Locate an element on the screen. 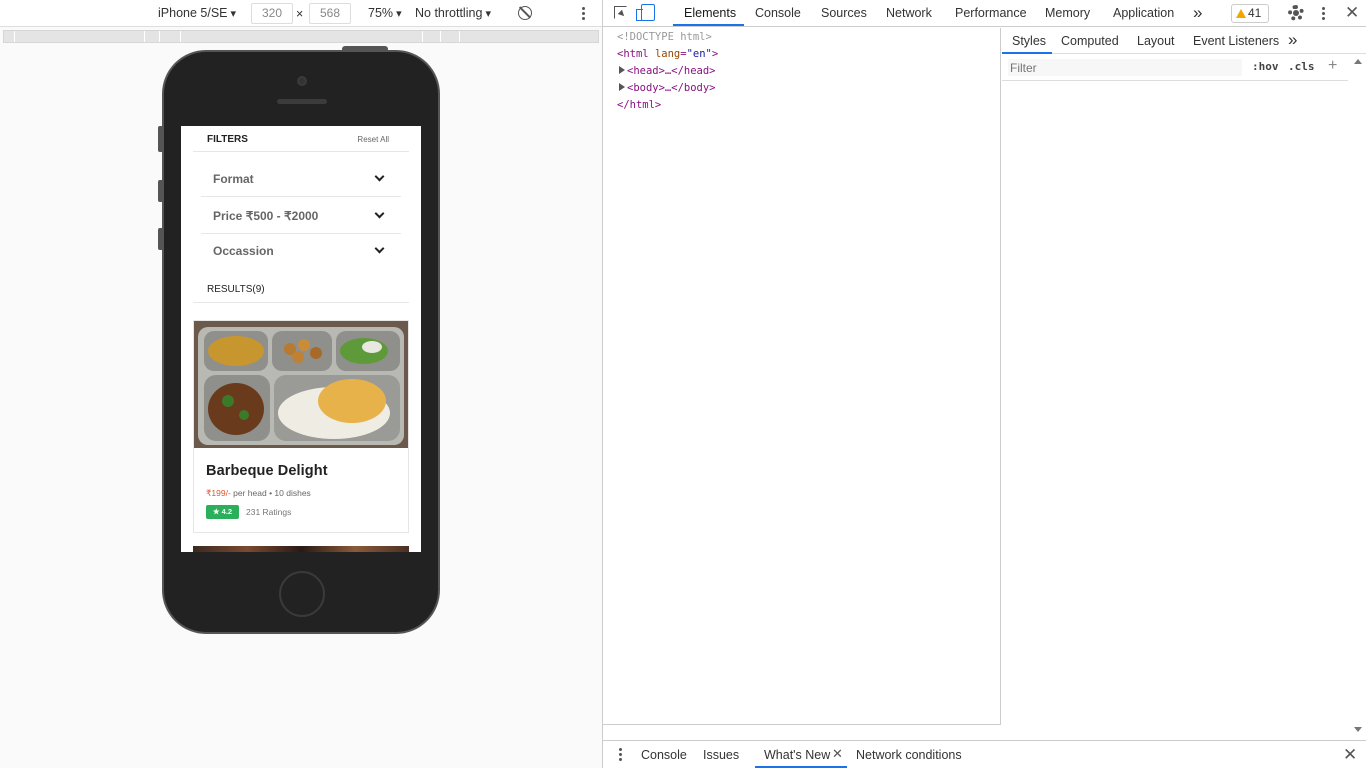 This screenshot has width=1366, height=768. media-query-ruler is located at coordinates (301, 36).